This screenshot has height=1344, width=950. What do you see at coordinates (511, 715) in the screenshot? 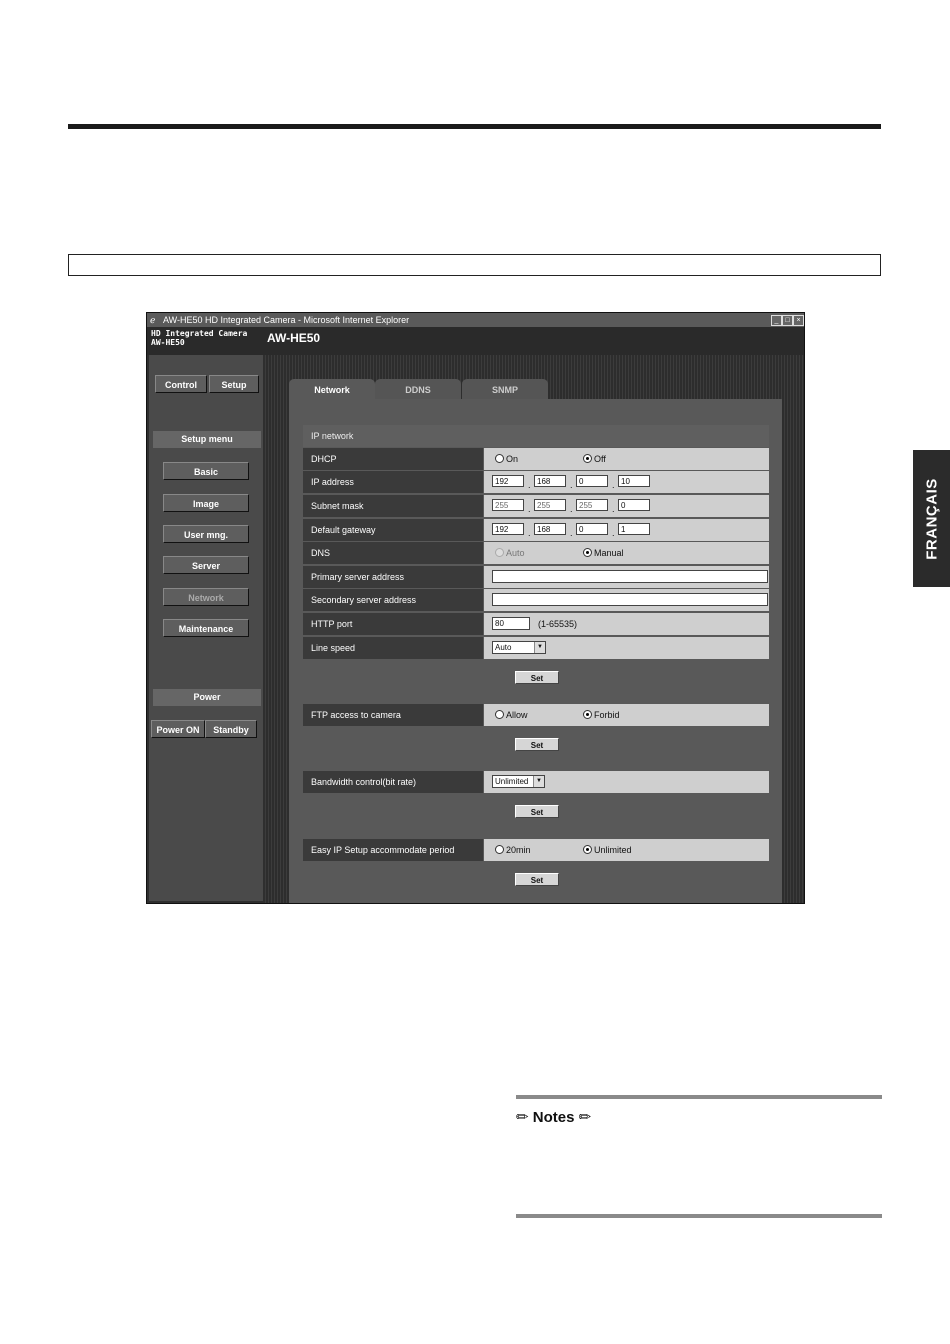
I see `ftp-allow-radio: Allow` at bounding box center [511, 715].